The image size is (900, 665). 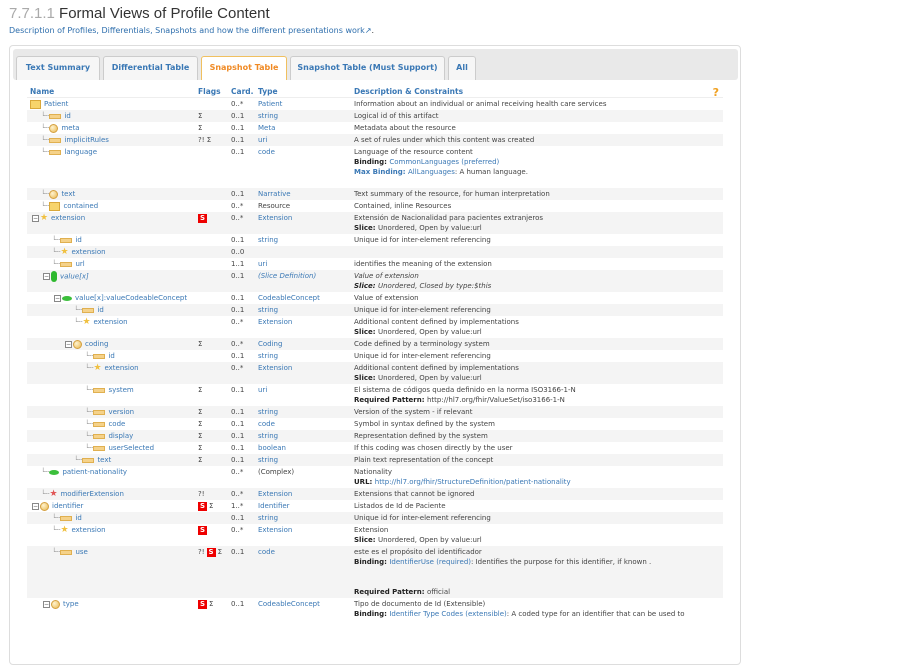 What do you see at coordinates (367, 68) in the screenshot?
I see `tab-snapshot-must-support: Snapshot Table (Must Support)` at bounding box center [367, 68].